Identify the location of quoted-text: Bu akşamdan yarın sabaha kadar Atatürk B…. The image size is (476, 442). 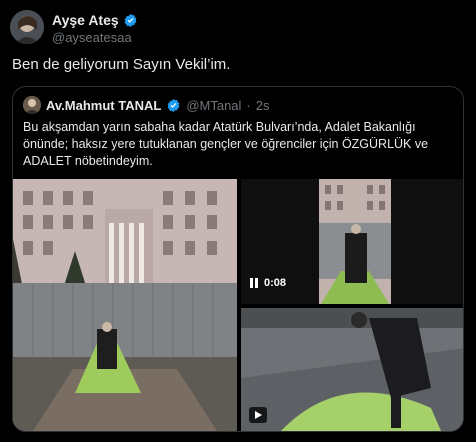
(226, 144).